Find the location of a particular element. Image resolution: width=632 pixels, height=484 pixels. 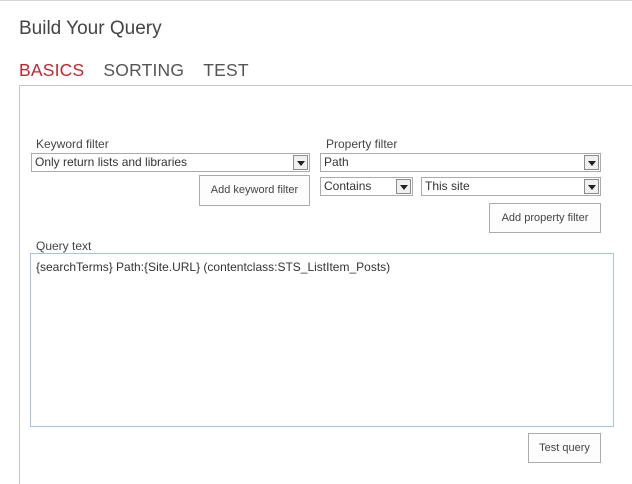

property-value-select: This site is located at coordinates (511, 186).